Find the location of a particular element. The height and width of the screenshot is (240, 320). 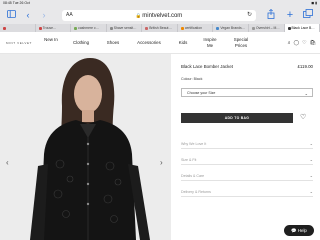

share-icon is located at coordinates (271, 14).